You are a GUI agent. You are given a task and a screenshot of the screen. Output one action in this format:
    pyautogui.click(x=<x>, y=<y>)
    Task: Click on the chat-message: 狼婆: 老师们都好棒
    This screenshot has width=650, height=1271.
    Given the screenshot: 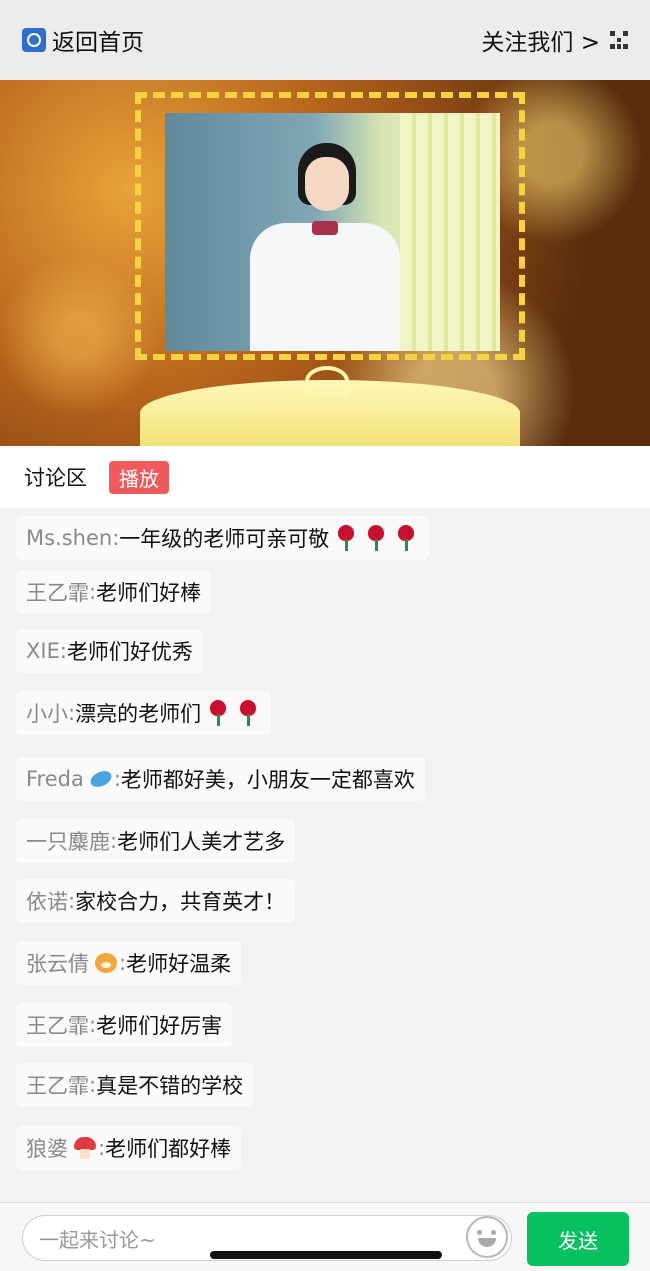 What is the action you would take?
    pyautogui.click(x=129, y=1148)
    